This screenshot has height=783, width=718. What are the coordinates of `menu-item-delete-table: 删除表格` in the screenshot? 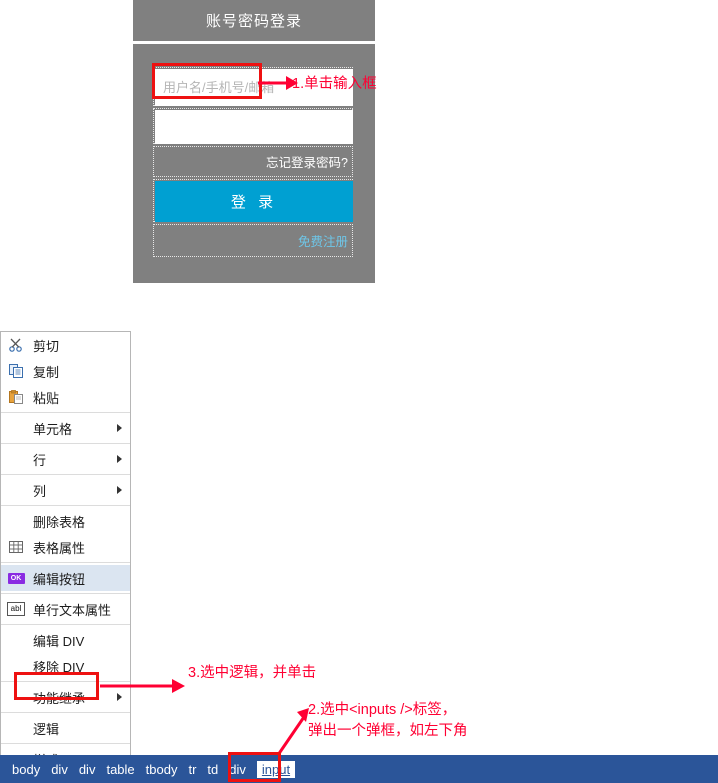 It's located at (65, 521).